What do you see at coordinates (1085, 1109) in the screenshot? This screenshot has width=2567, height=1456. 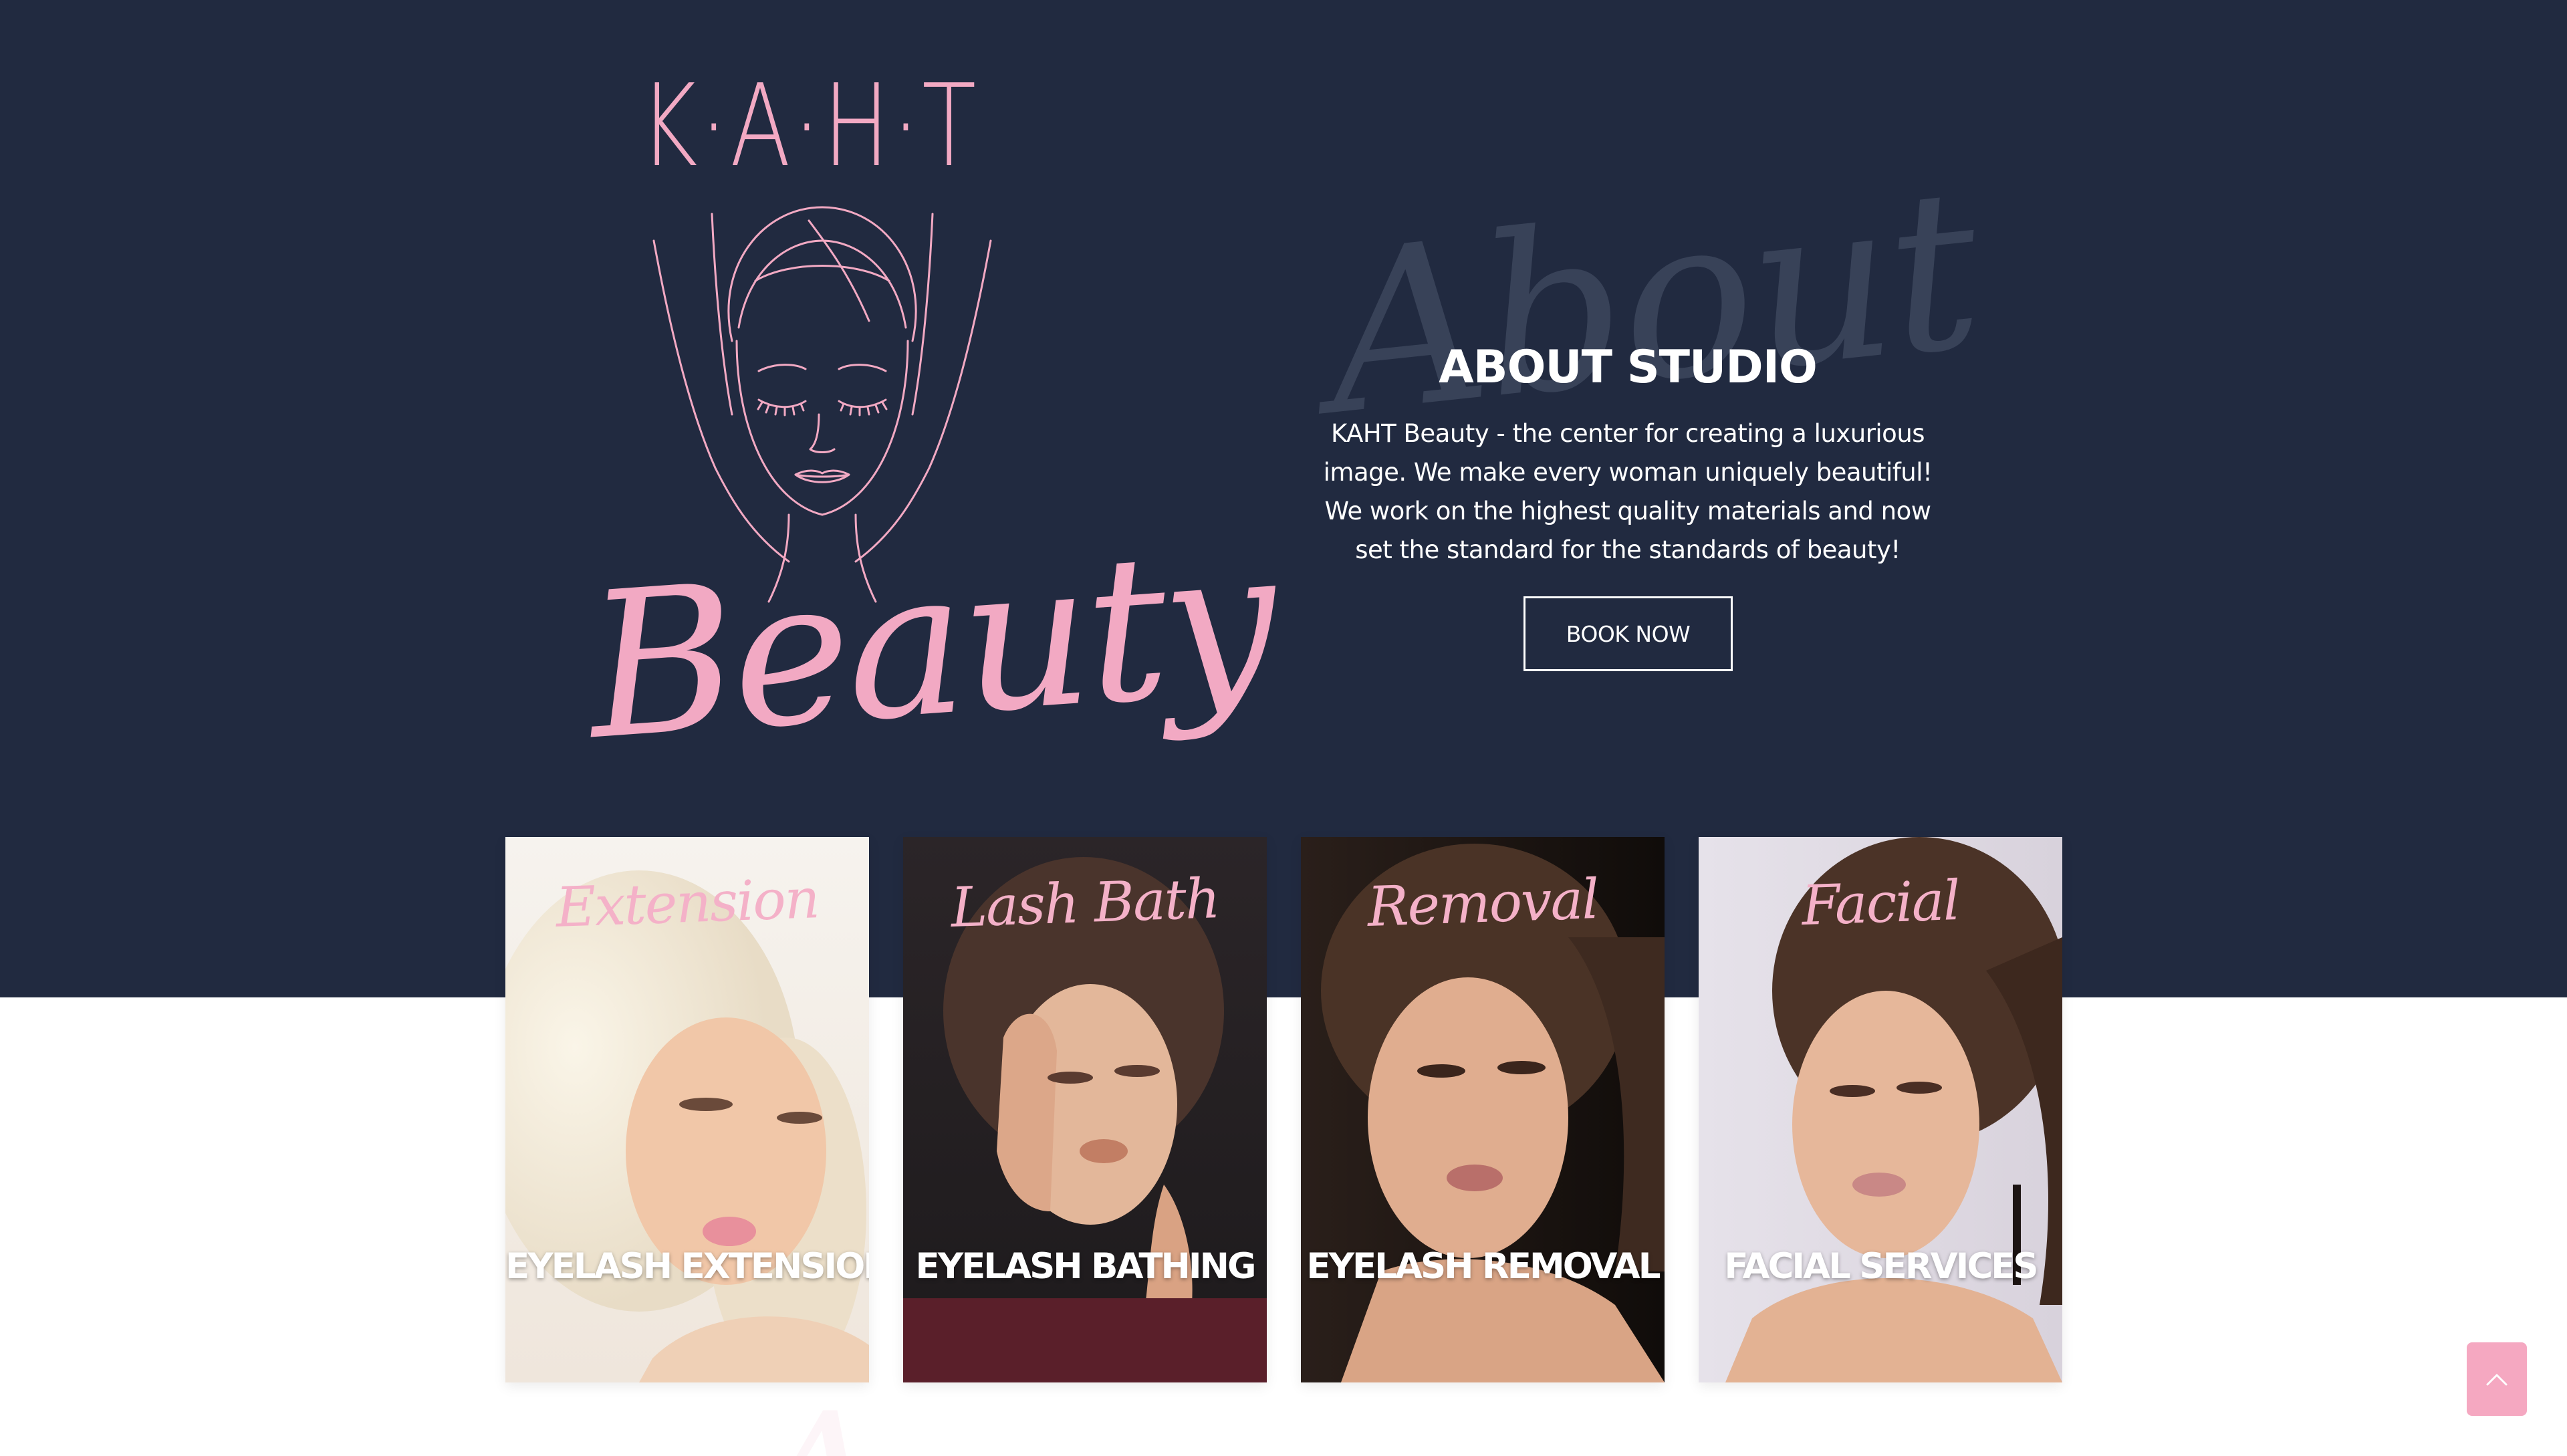 I see `service-card-lash-bath: Lash Bath EYELASH BATHING` at bounding box center [1085, 1109].